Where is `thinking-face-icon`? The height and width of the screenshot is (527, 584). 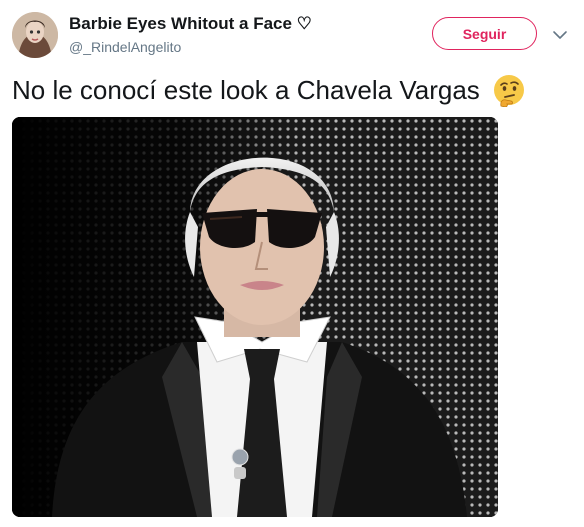
thinking-face-icon is located at coordinates (509, 90).